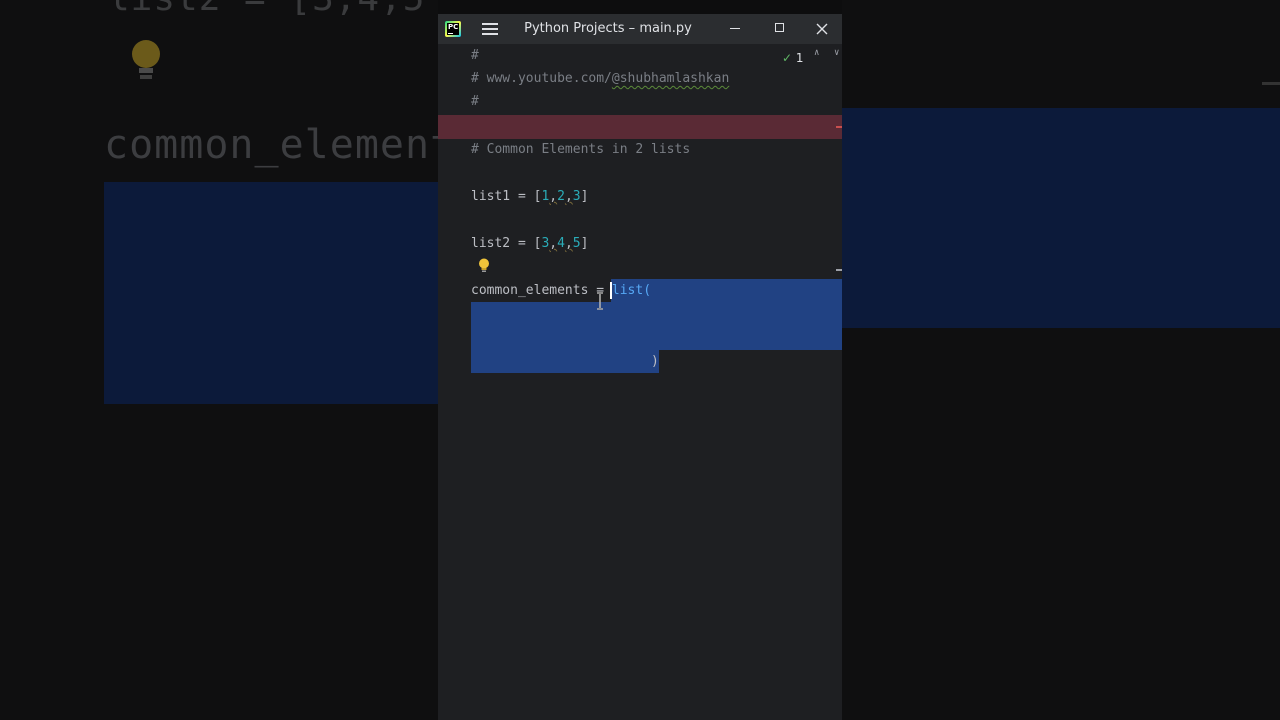  What do you see at coordinates (611, 290) in the screenshot?
I see `text-caret` at bounding box center [611, 290].